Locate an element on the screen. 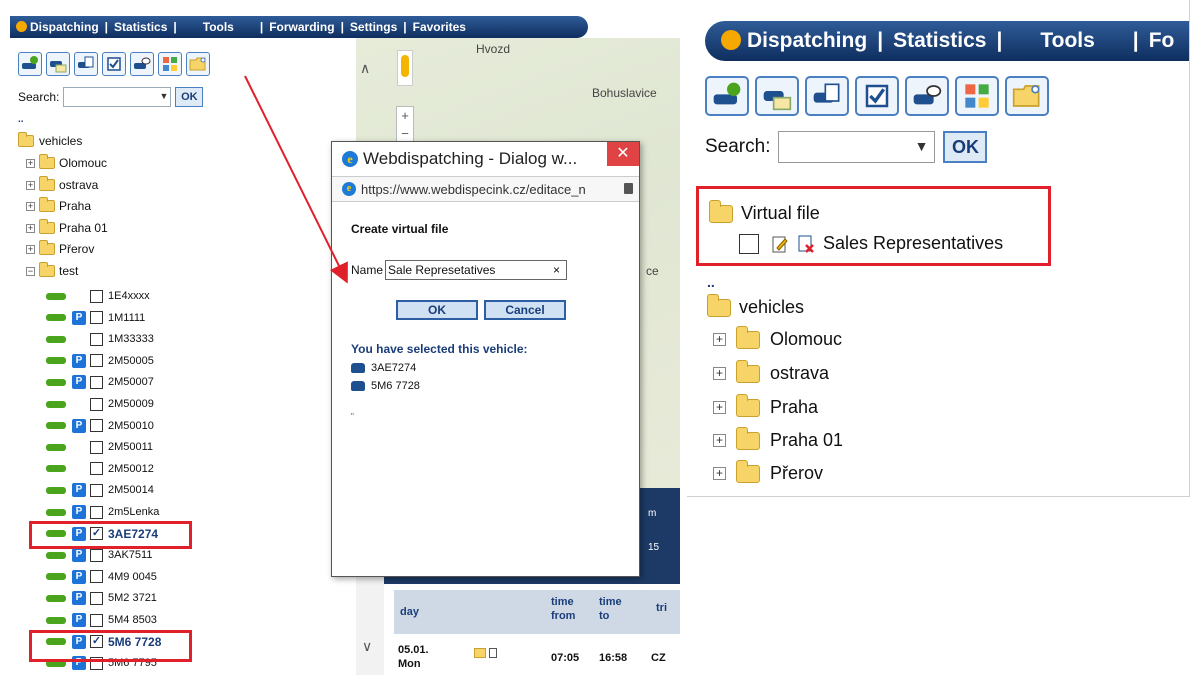 The image size is (1190, 675). virtual-file-child: Sales Representatives is located at coordinates (871, 243).